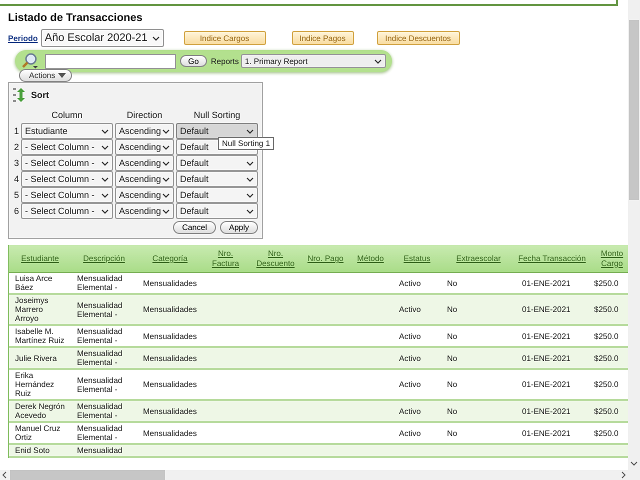  I want to click on column-select: Estudiante, so click(67, 131).